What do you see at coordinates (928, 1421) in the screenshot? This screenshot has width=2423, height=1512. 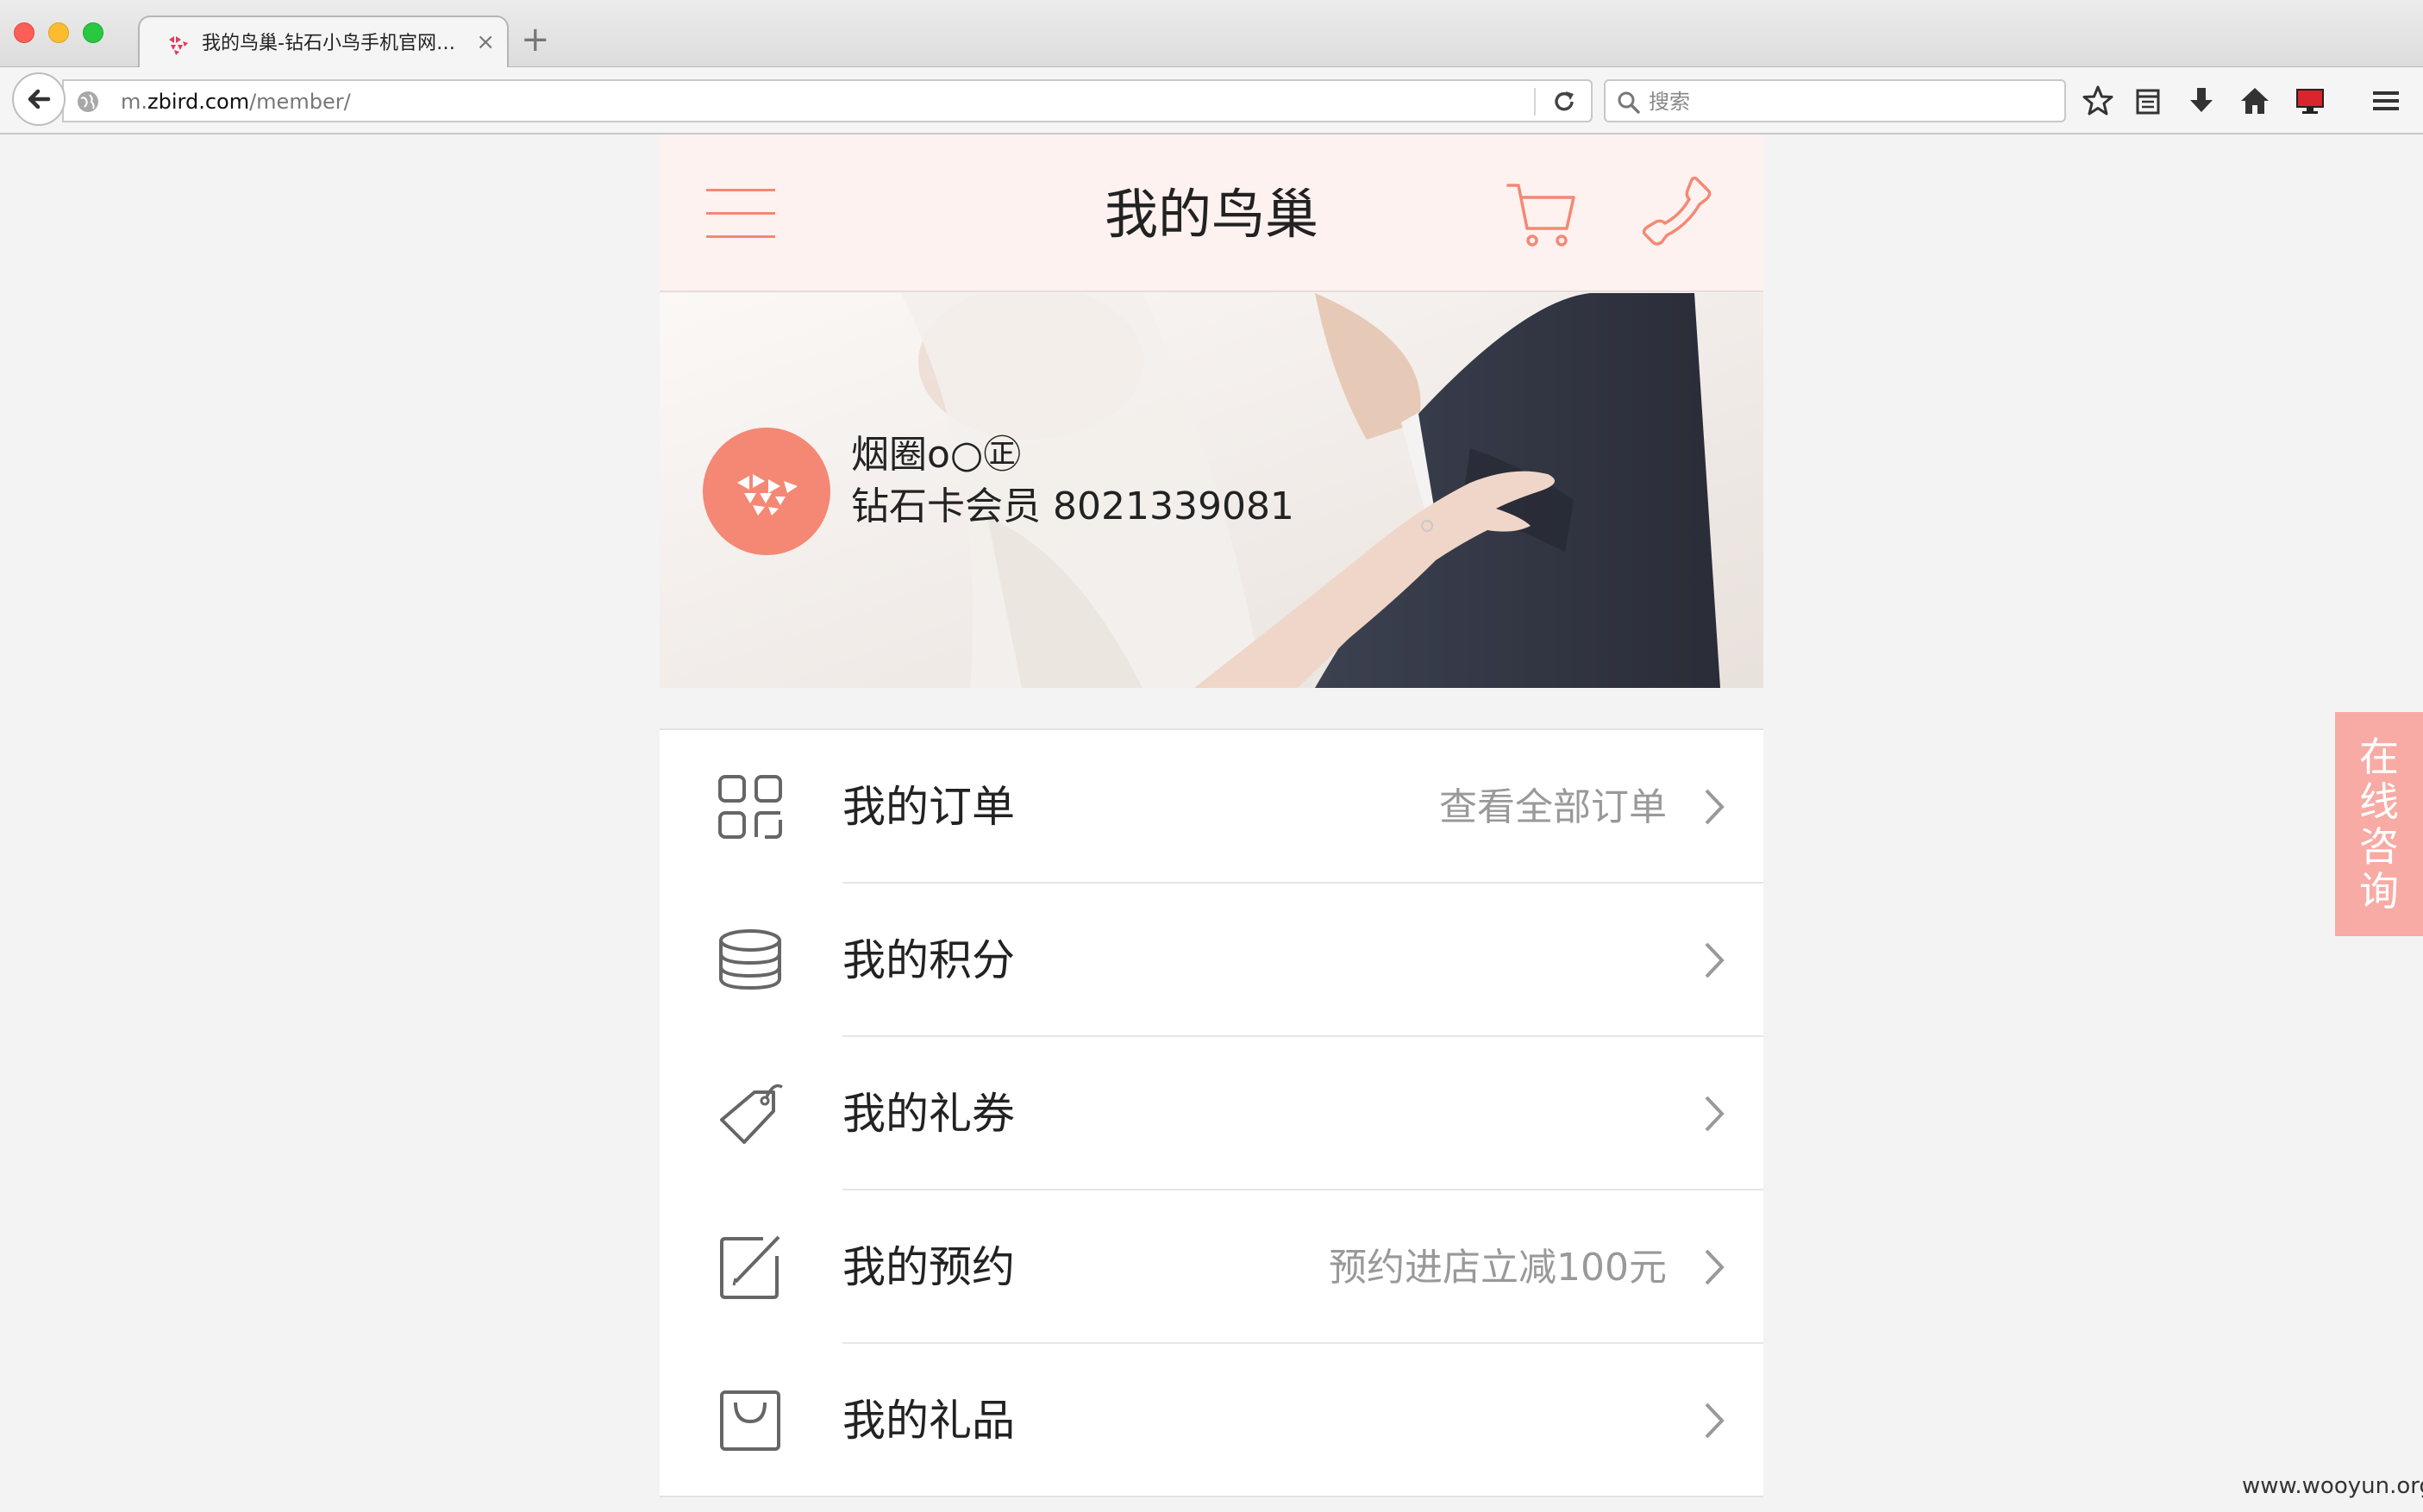 I see `menu-item-label: 我的礼品` at bounding box center [928, 1421].